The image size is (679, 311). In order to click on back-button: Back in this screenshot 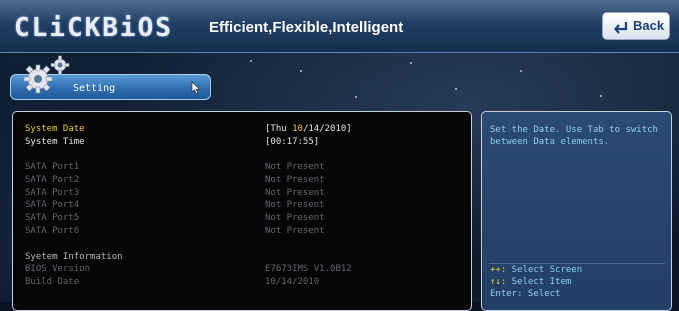, I will do `click(636, 26)`.